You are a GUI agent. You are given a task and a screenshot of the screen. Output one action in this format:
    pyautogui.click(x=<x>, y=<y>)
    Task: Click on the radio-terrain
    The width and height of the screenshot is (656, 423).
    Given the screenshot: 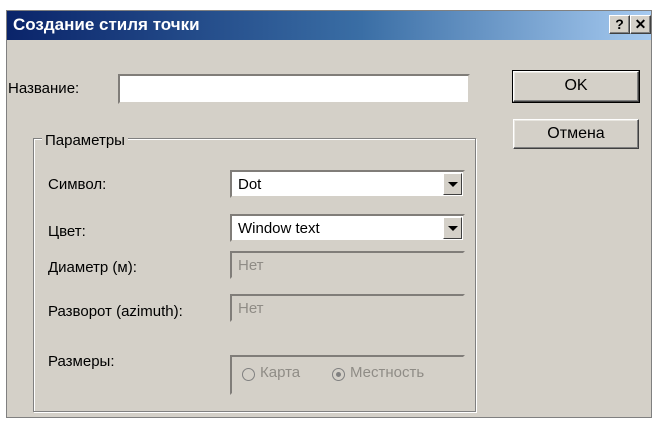 What is the action you would take?
    pyautogui.click(x=338, y=374)
    